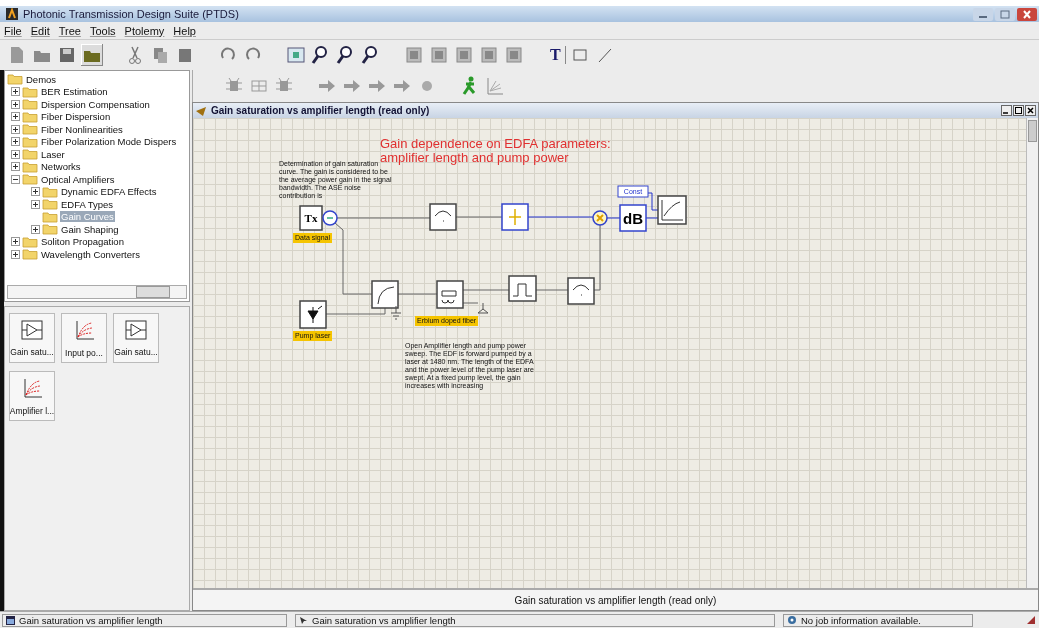 This screenshot has height=628, width=1039. Describe the element at coordinates (556, 55) in the screenshot. I see `text-tool: T` at that location.